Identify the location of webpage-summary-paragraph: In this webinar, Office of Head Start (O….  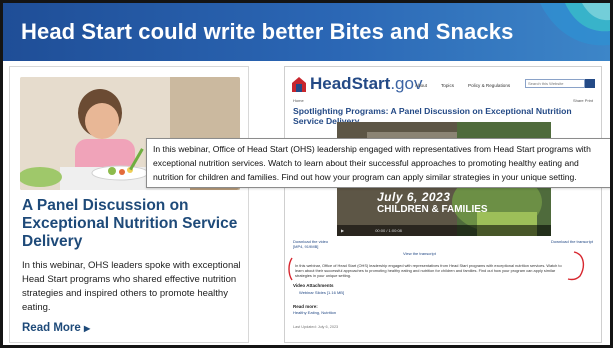
(428, 270).